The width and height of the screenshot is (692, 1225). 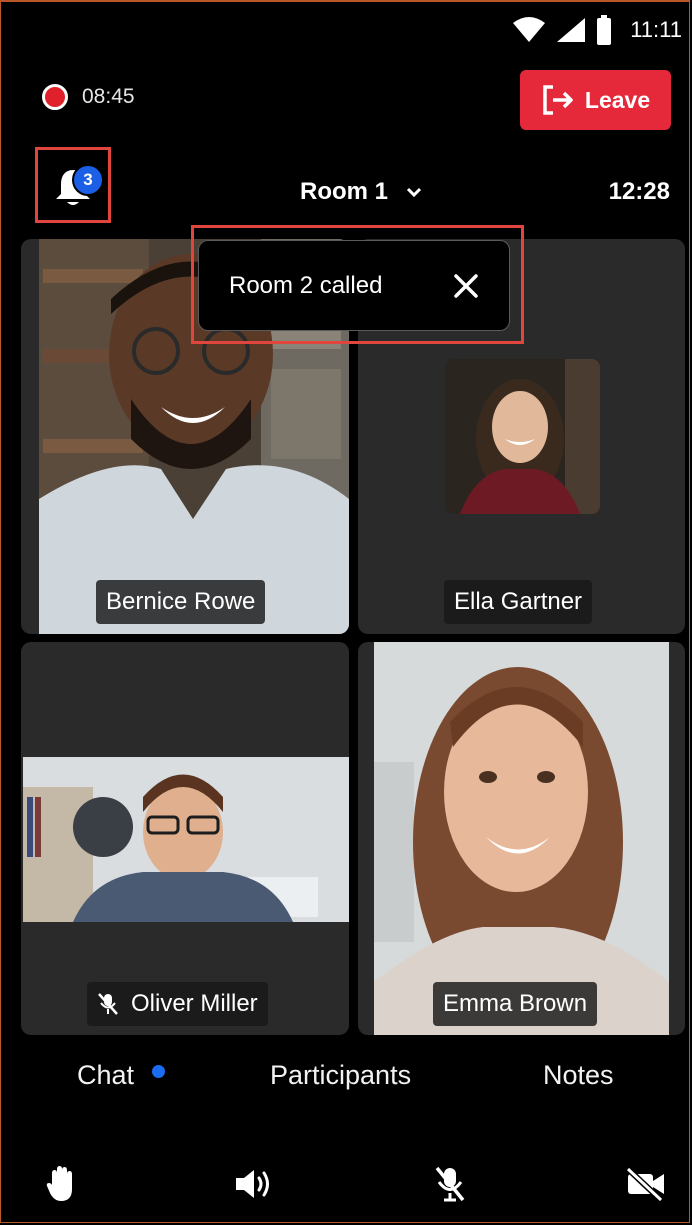 I want to click on room-timer: 12:28, so click(x=639, y=191).